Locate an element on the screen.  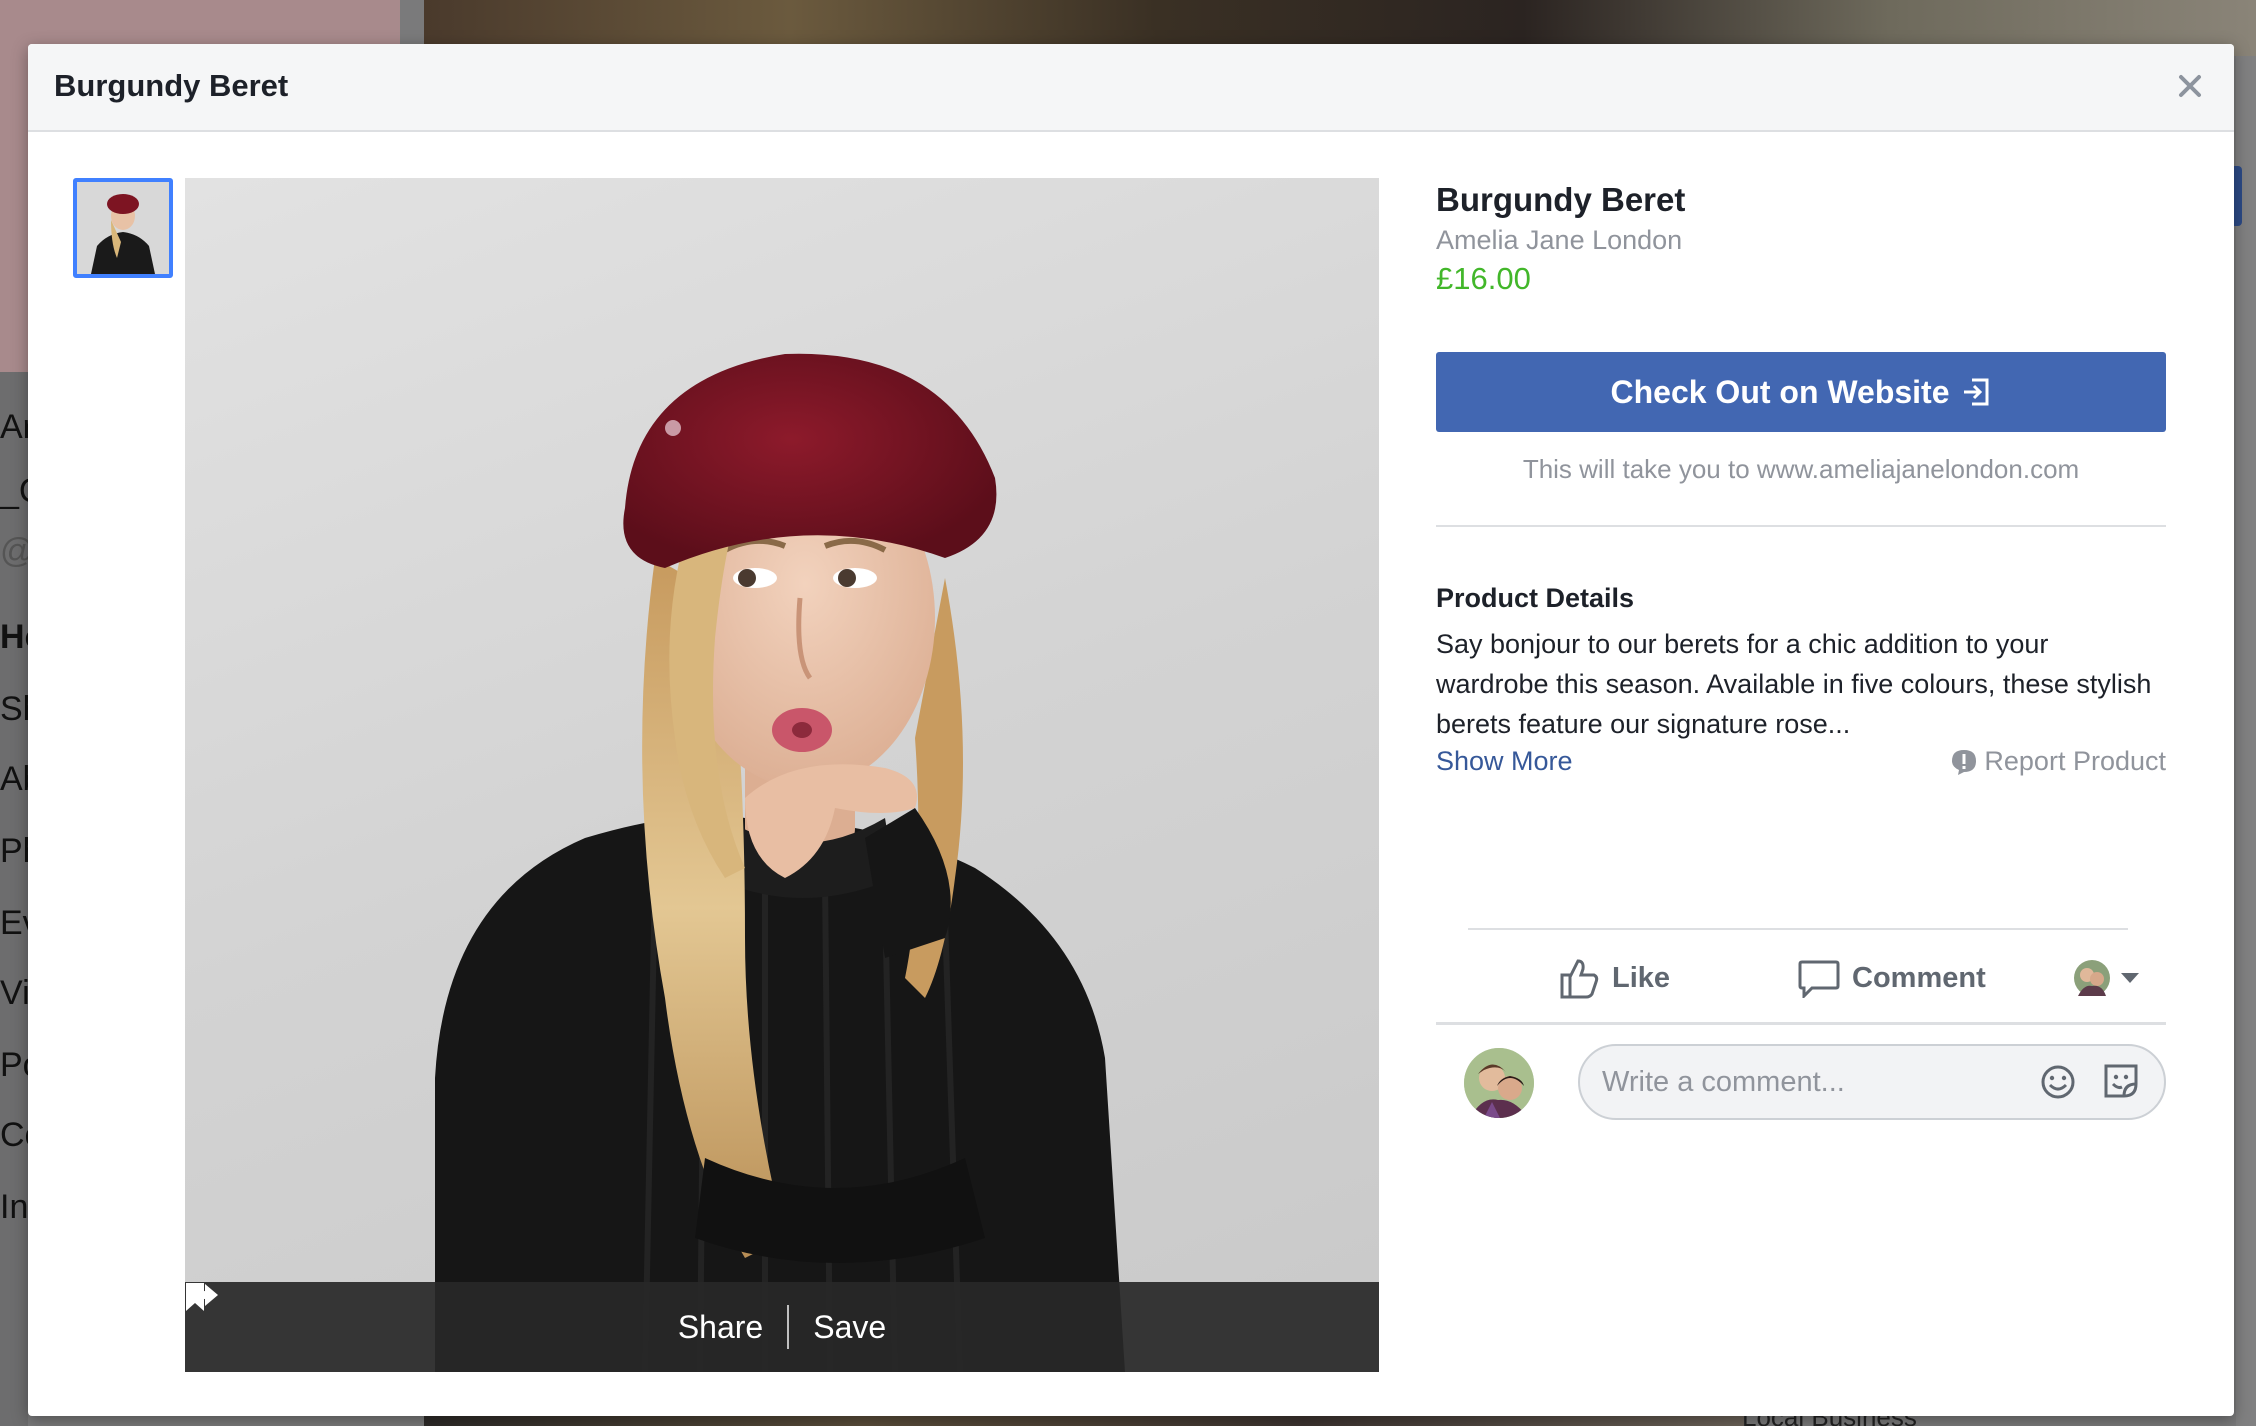
alert-icon is located at coordinates (1964, 762).